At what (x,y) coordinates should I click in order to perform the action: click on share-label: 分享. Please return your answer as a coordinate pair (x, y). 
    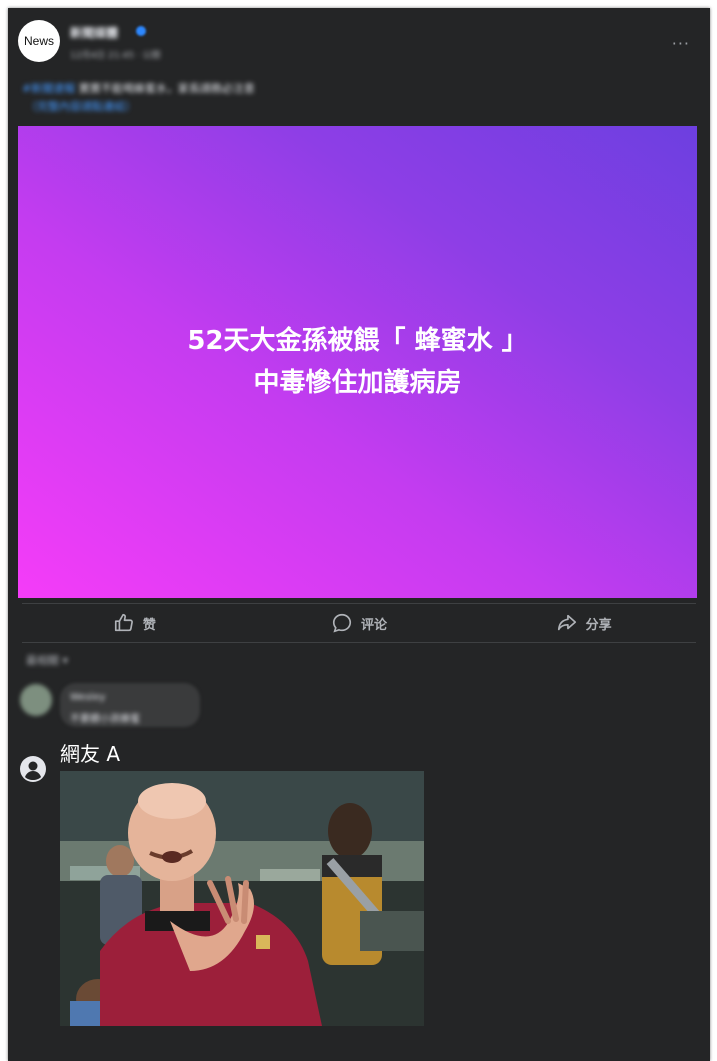
    Looking at the image, I should click on (598, 625).